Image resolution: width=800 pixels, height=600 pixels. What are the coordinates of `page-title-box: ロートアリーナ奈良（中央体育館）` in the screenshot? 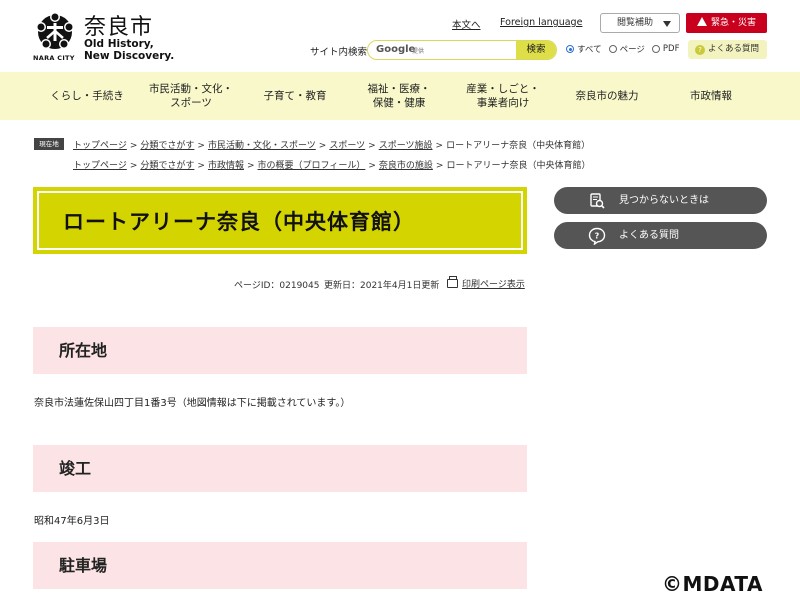 It's located at (280, 220).